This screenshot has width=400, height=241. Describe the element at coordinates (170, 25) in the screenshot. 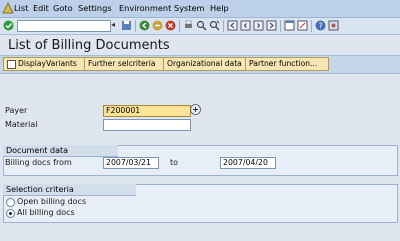

I see `cancel-icon` at that location.